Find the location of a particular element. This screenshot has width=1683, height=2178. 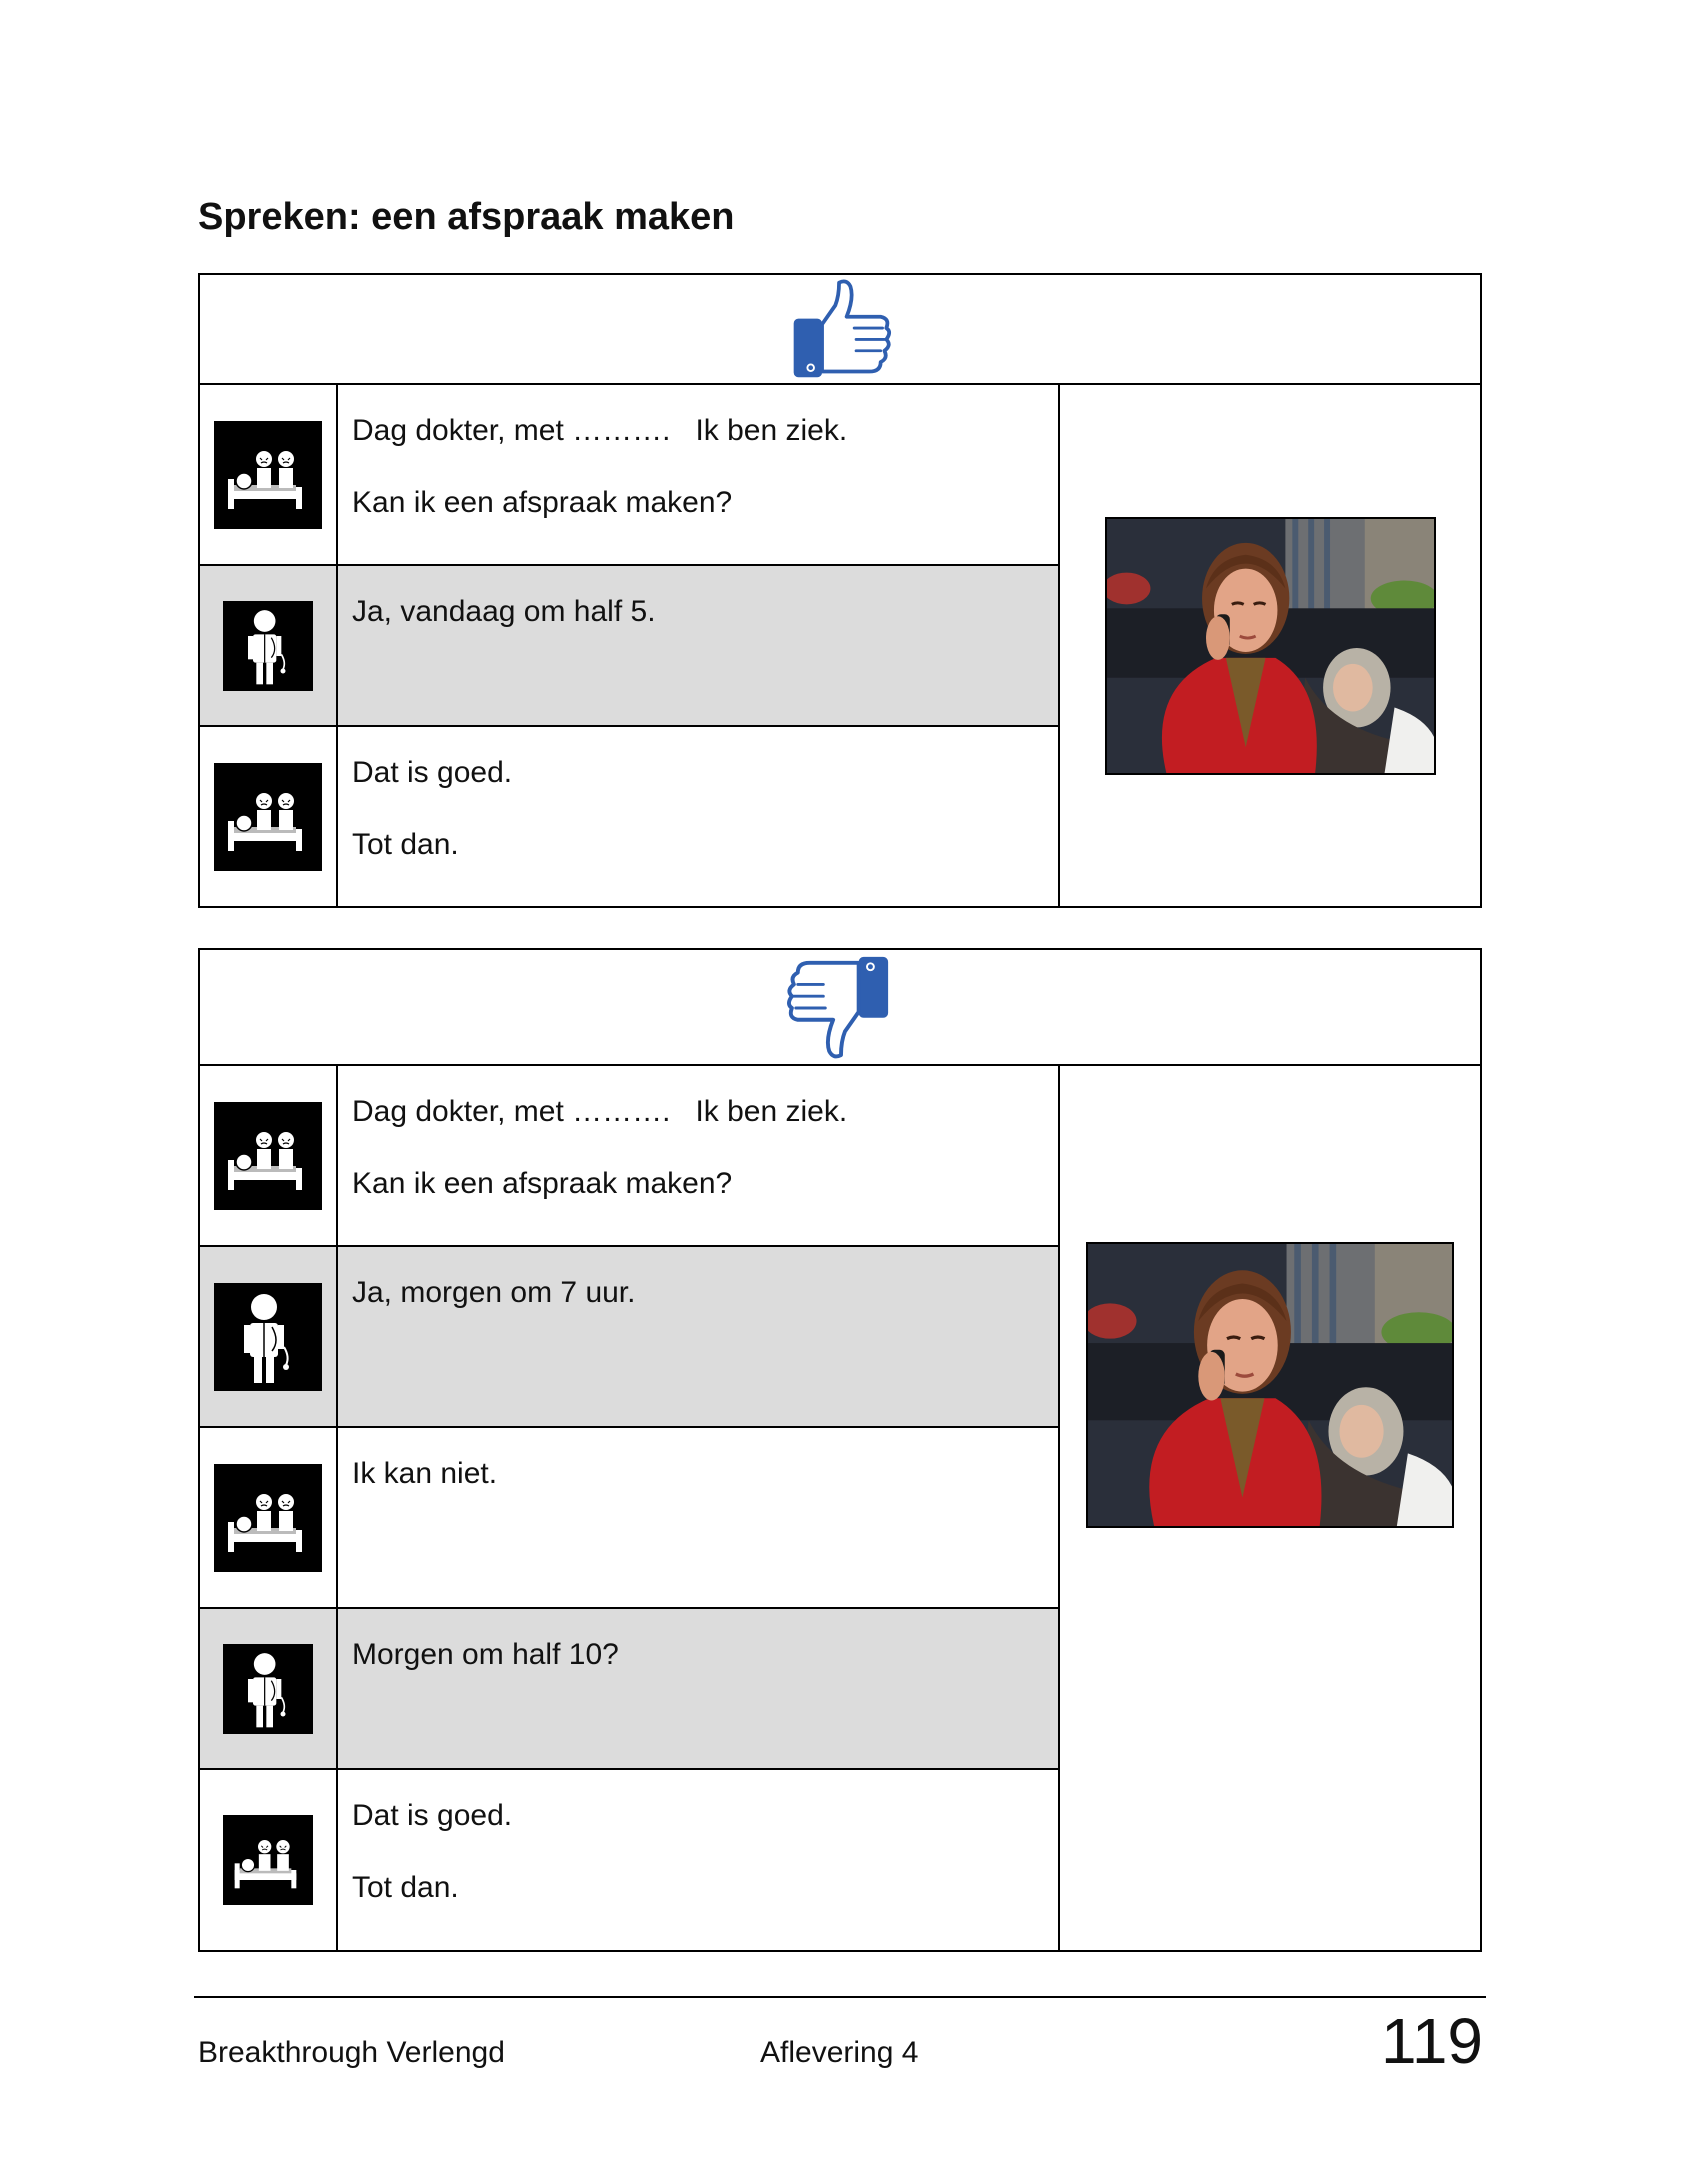

page-number: 119 is located at coordinates (1431, 2041).